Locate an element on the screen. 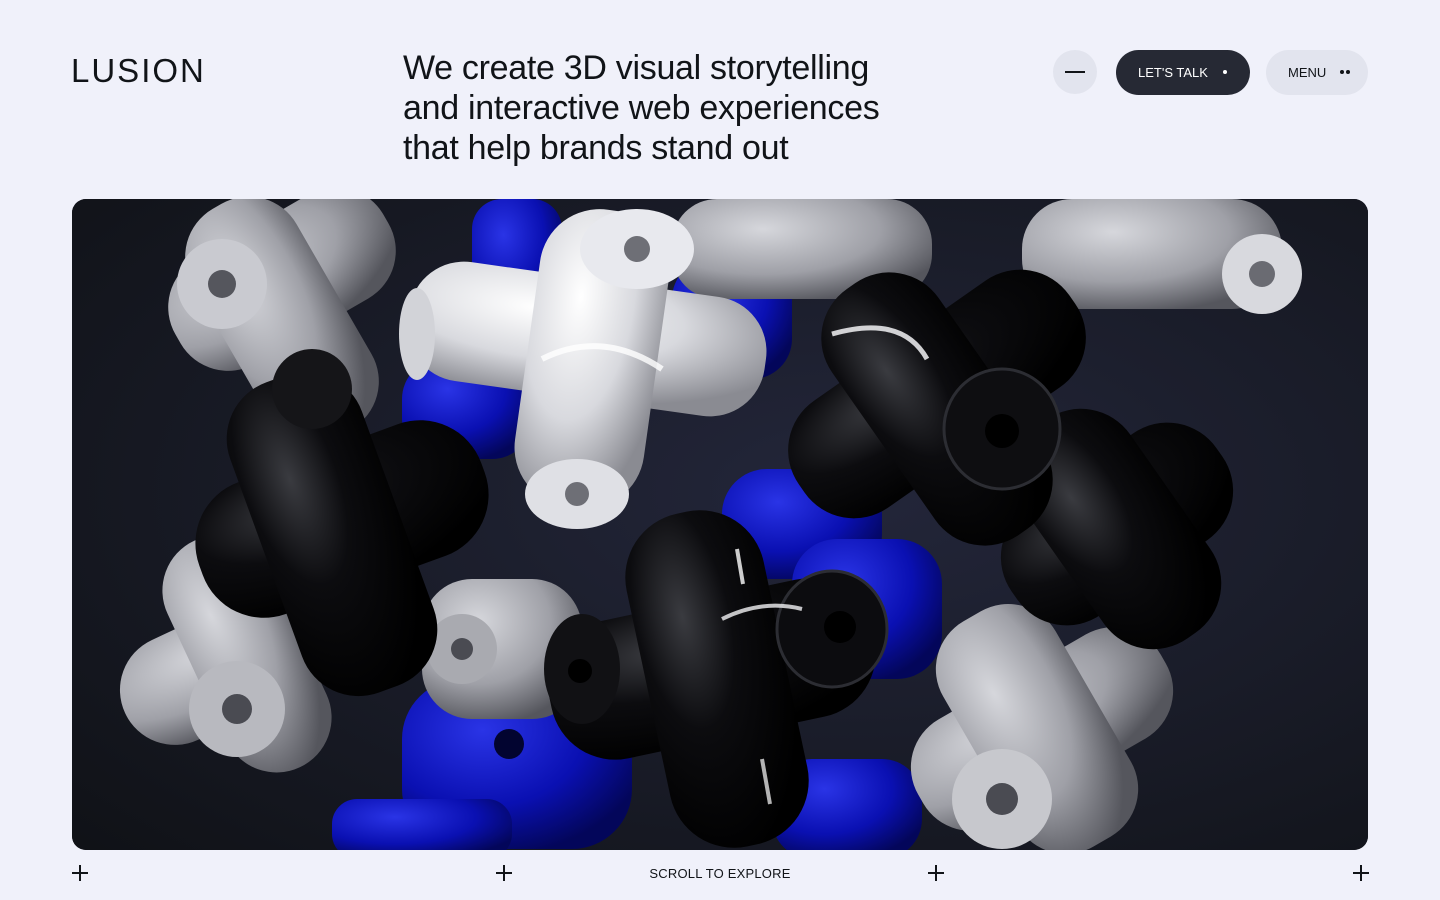 The width and height of the screenshot is (1440, 900). scroll-to-explore-label: SCROLL TO EXPLORE is located at coordinates (720, 873).